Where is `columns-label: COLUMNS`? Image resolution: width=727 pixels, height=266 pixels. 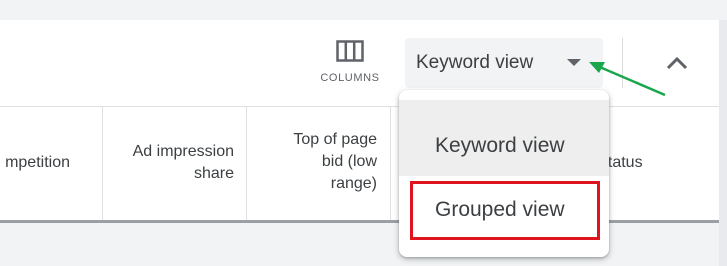 columns-label: COLUMNS is located at coordinates (350, 78).